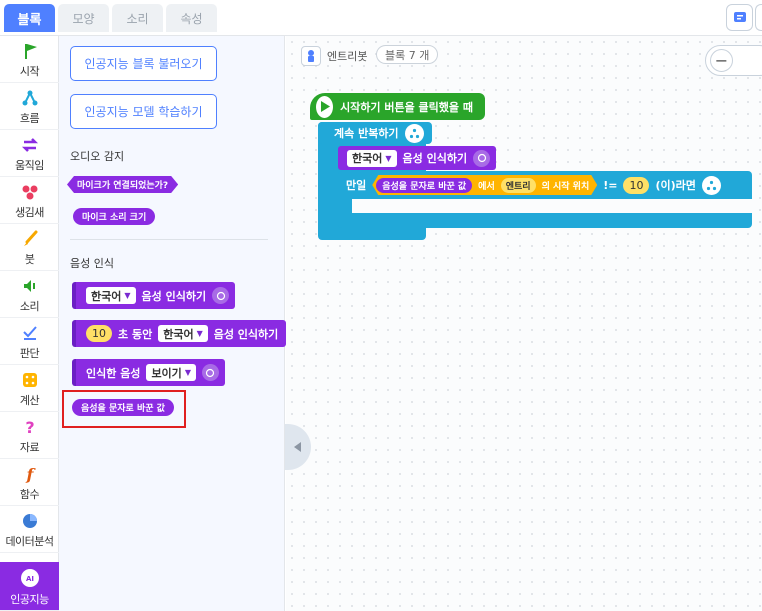 The height and width of the screenshot is (611, 762). Describe the element at coordinates (325, 106) in the screenshot. I see `play-icon` at that location.